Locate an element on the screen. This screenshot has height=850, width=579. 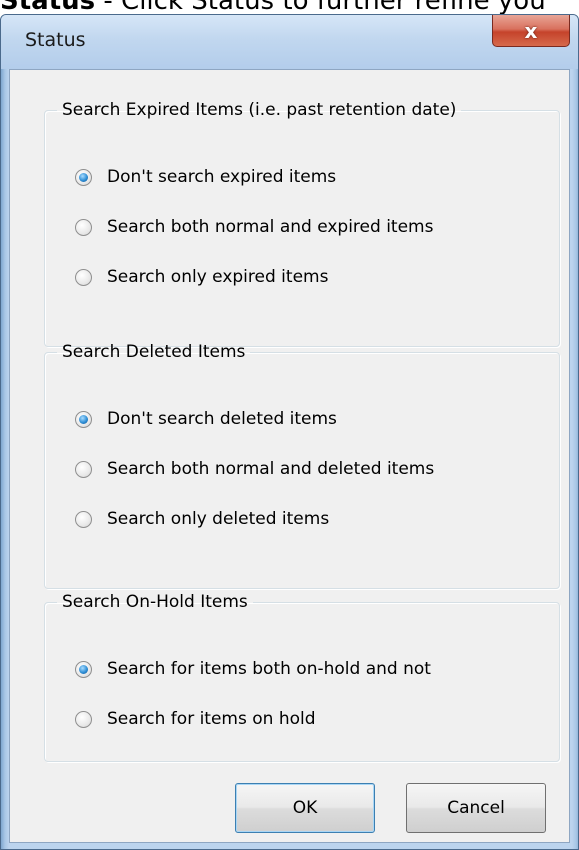
radio-search-both-deleted: Search both normal and deleted items is located at coordinates (254, 469).